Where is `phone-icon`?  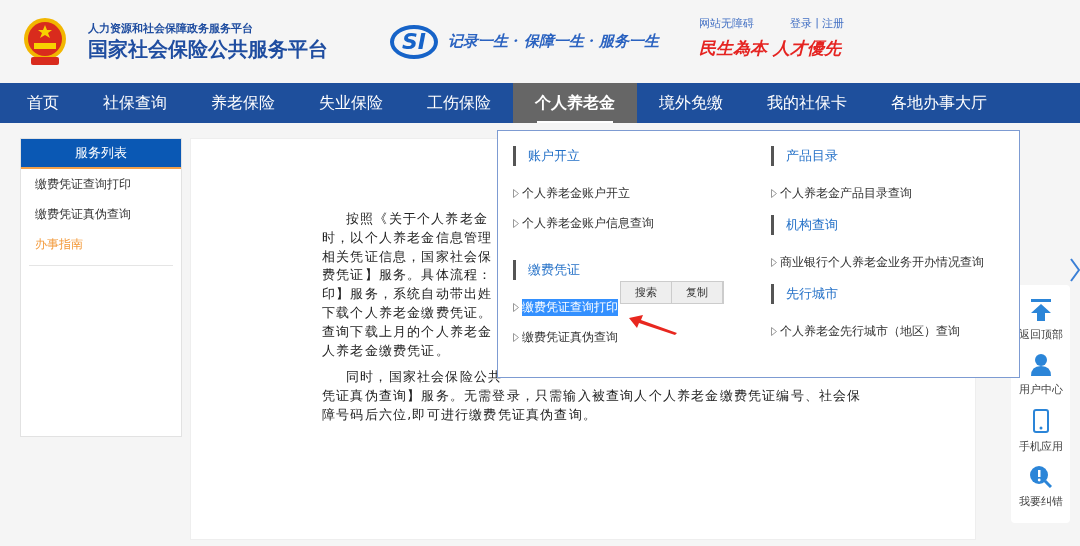 phone-icon is located at coordinates (1040, 421).